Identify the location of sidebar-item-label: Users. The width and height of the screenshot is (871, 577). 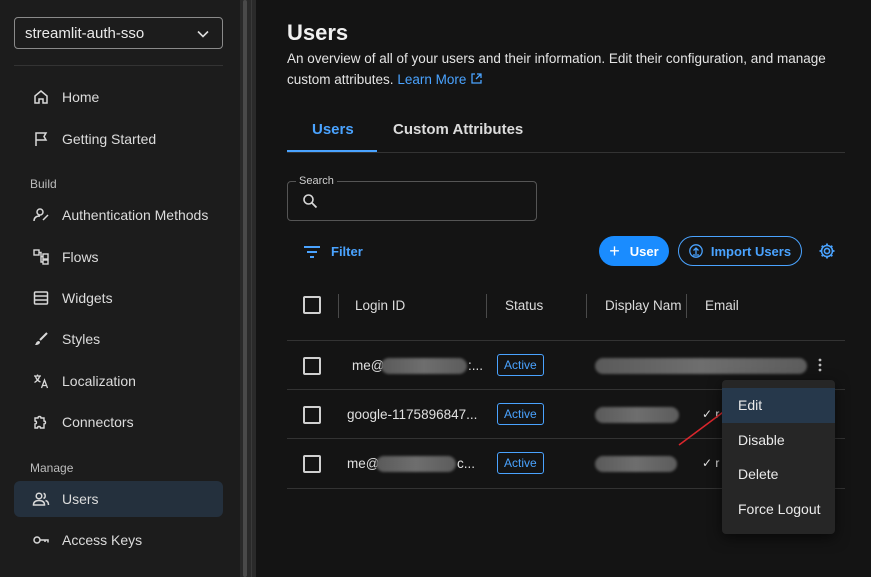
(80, 499).